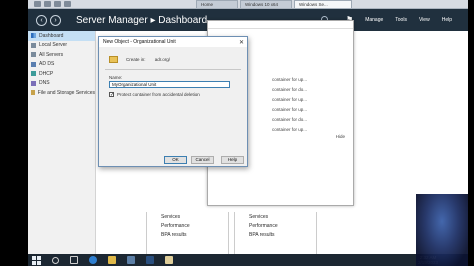  Describe the element at coordinates (169, 260) in the screenshot. I see `ad-users-icon` at that location.